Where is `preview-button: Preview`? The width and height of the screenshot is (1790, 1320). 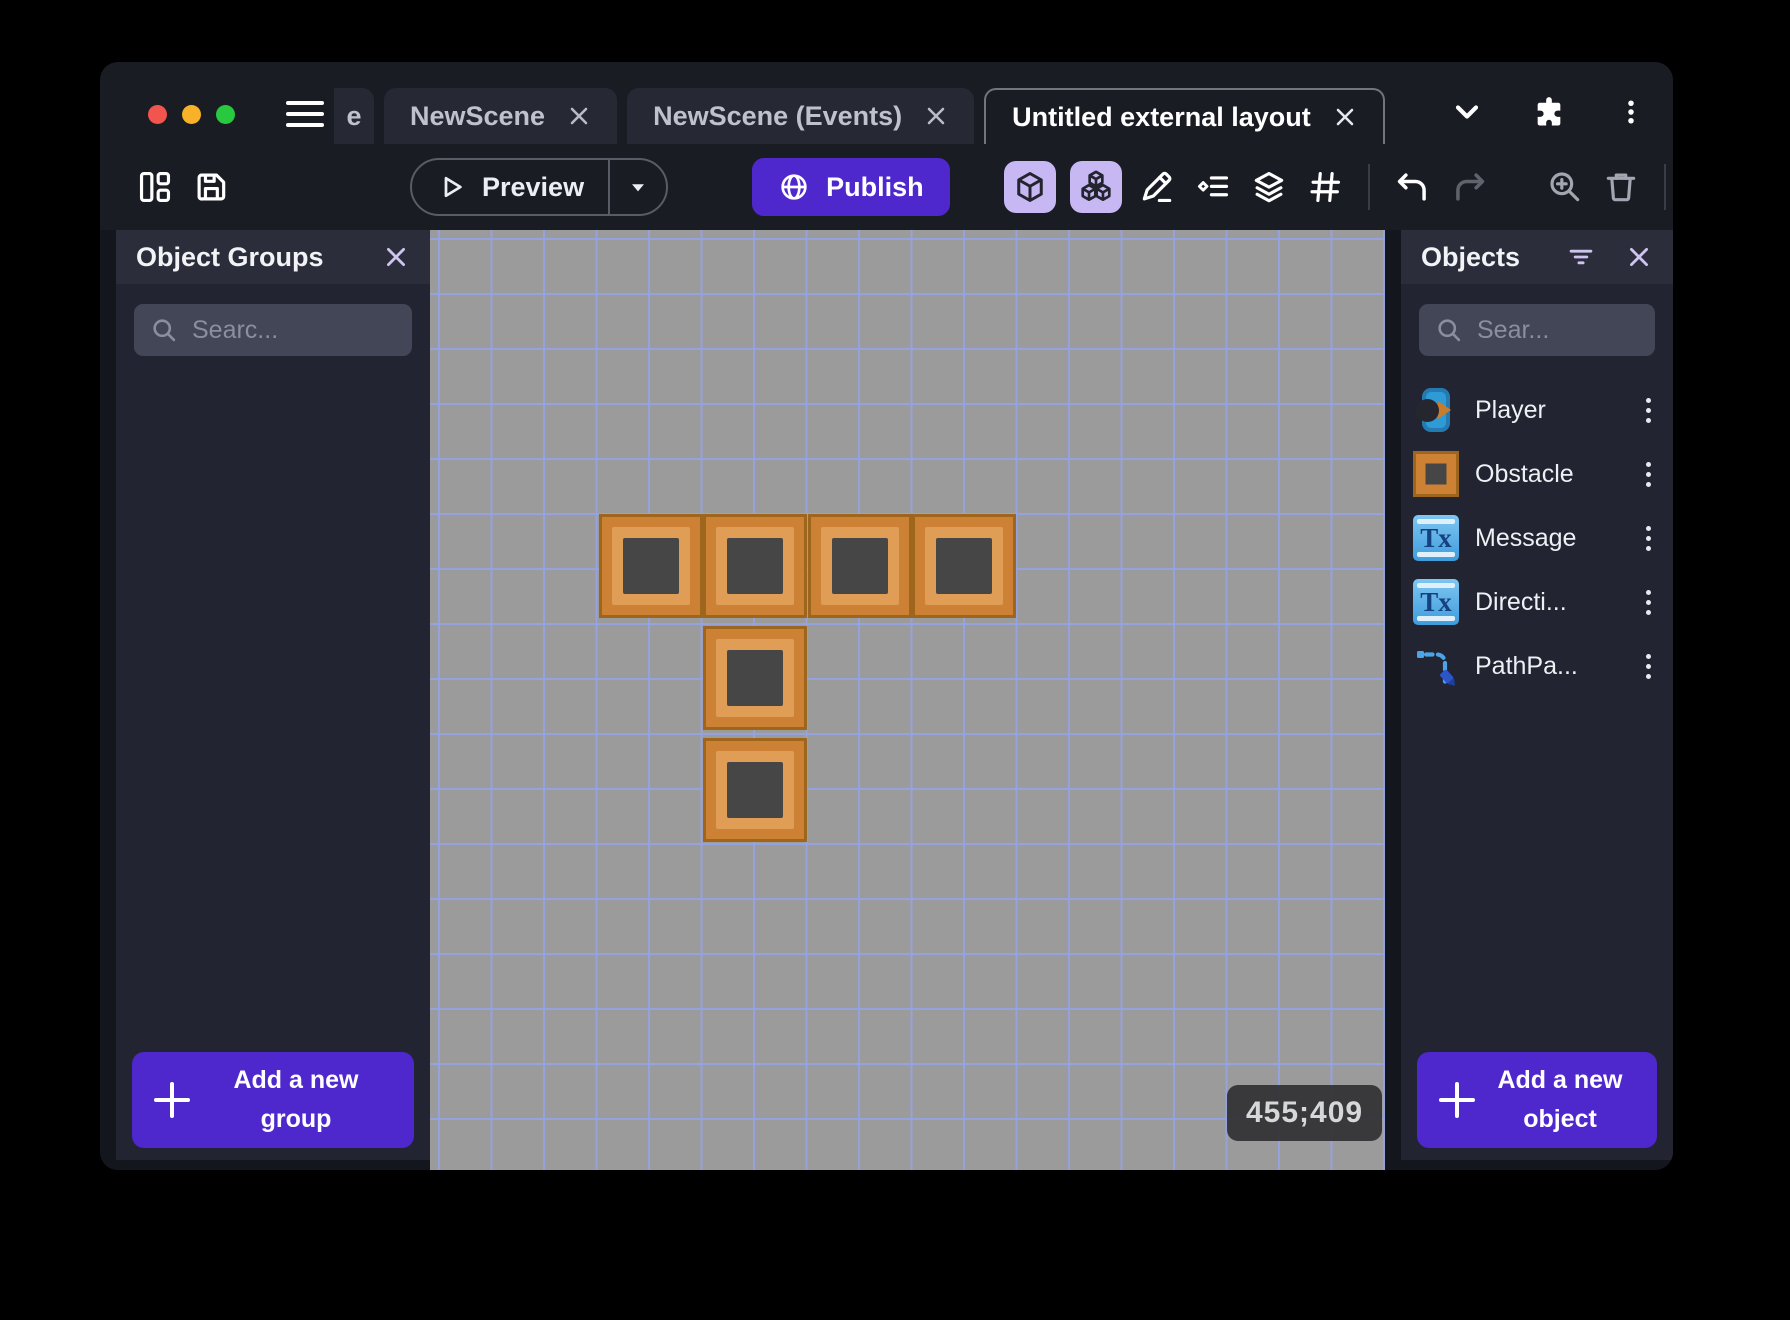 preview-button: Preview is located at coordinates (510, 187).